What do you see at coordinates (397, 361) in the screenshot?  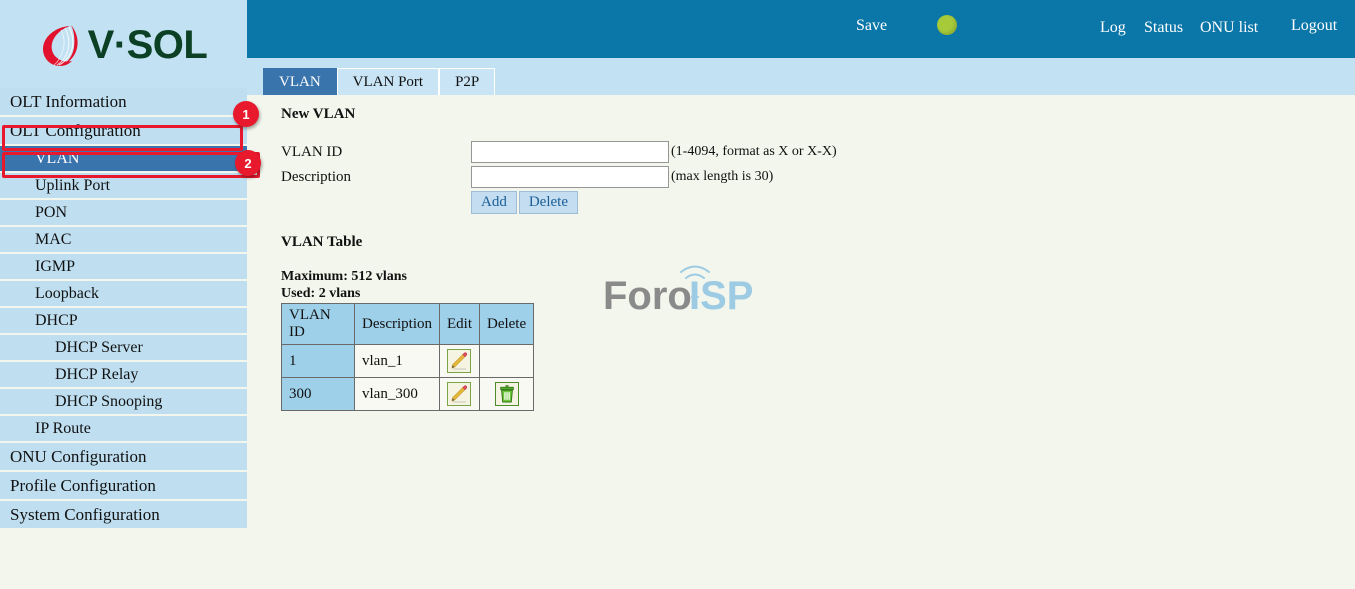 I see `cell-description: vlan_1` at bounding box center [397, 361].